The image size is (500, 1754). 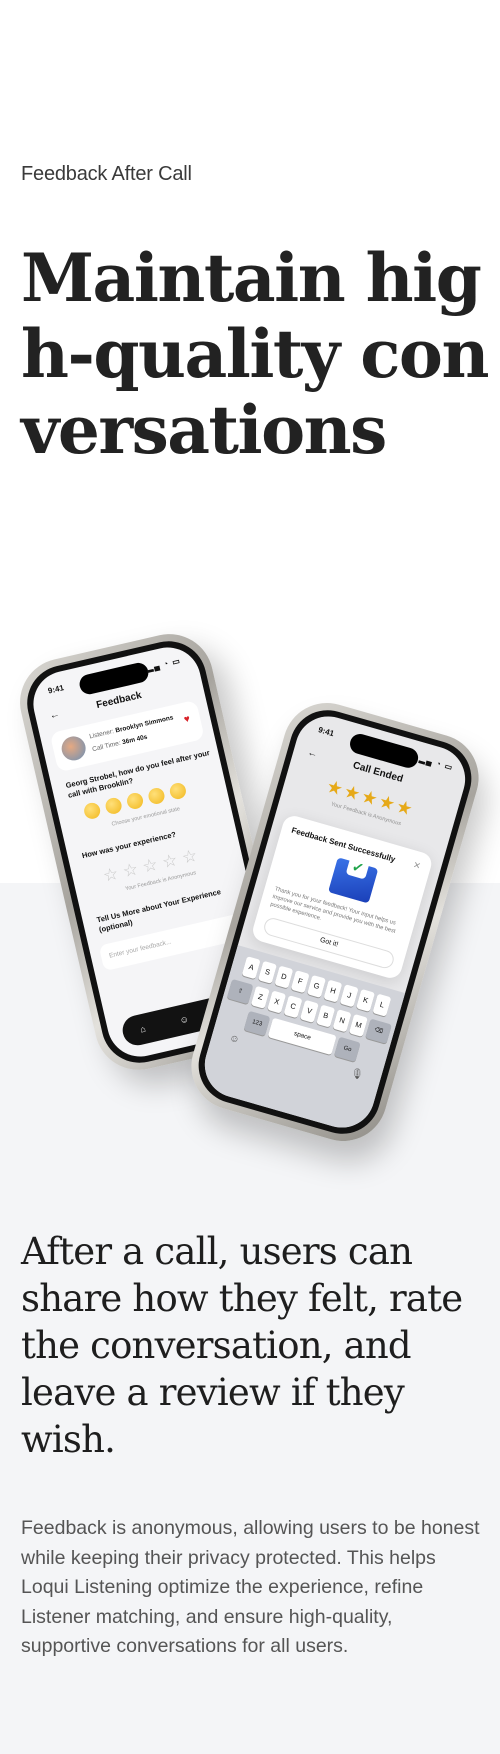 What do you see at coordinates (309, 1011) in the screenshot?
I see `key-v: V` at bounding box center [309, 1011].